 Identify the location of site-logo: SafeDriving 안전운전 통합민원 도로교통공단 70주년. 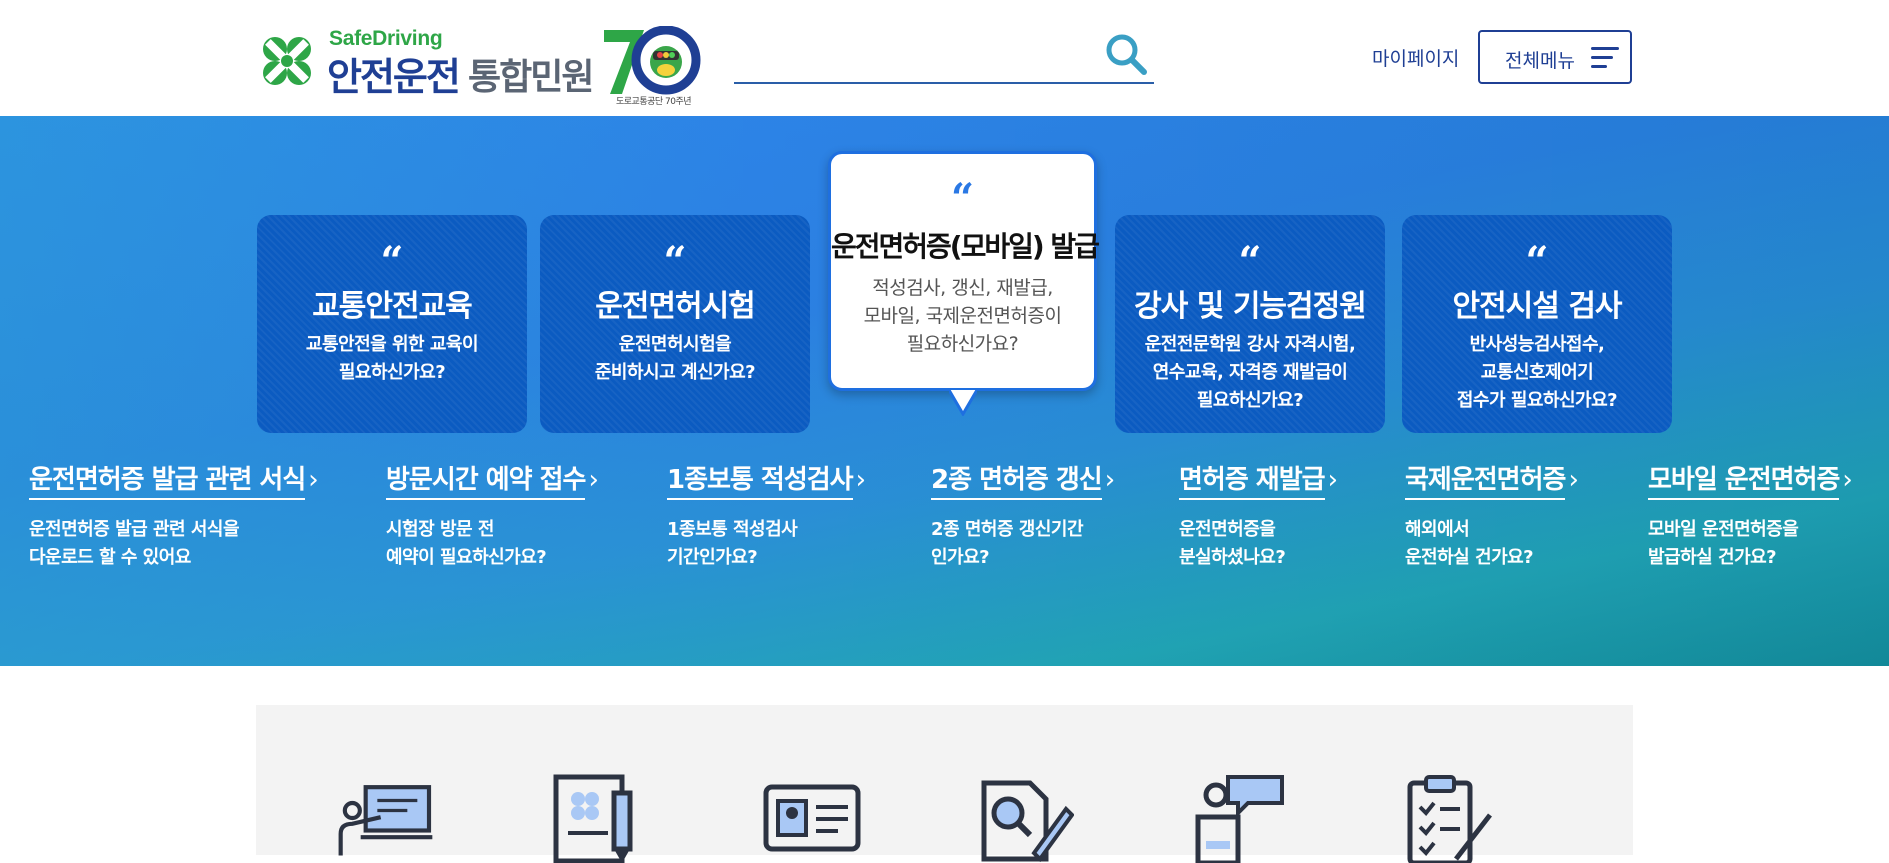
(483, 68).